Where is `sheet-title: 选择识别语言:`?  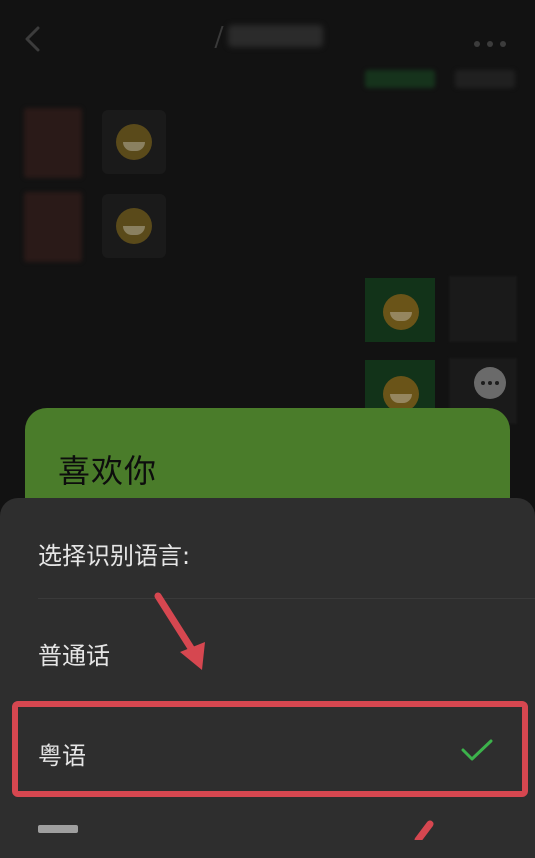 sheet-title: 选择识别语言: is located at coordinates (114, 556).